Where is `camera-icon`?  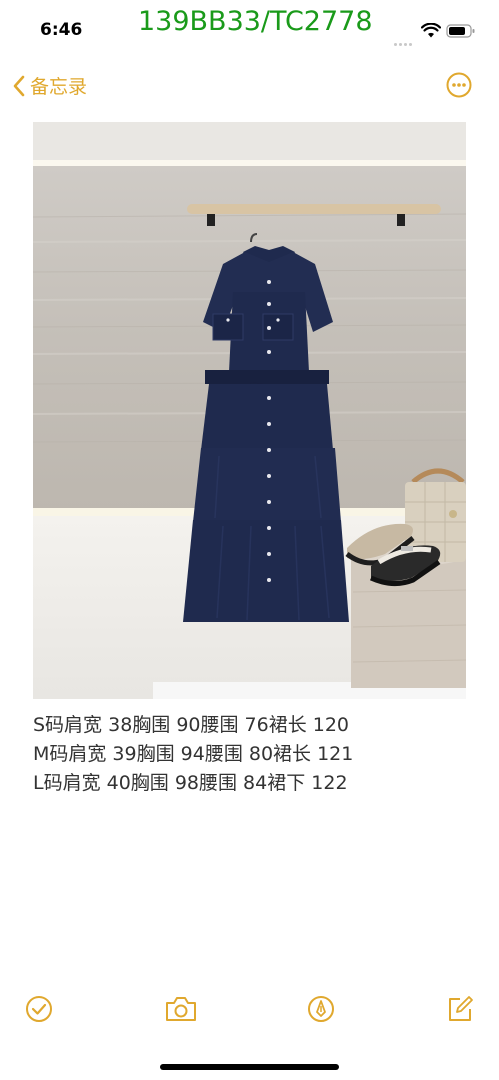
camera-icon is located at coordinates (181, 1009).